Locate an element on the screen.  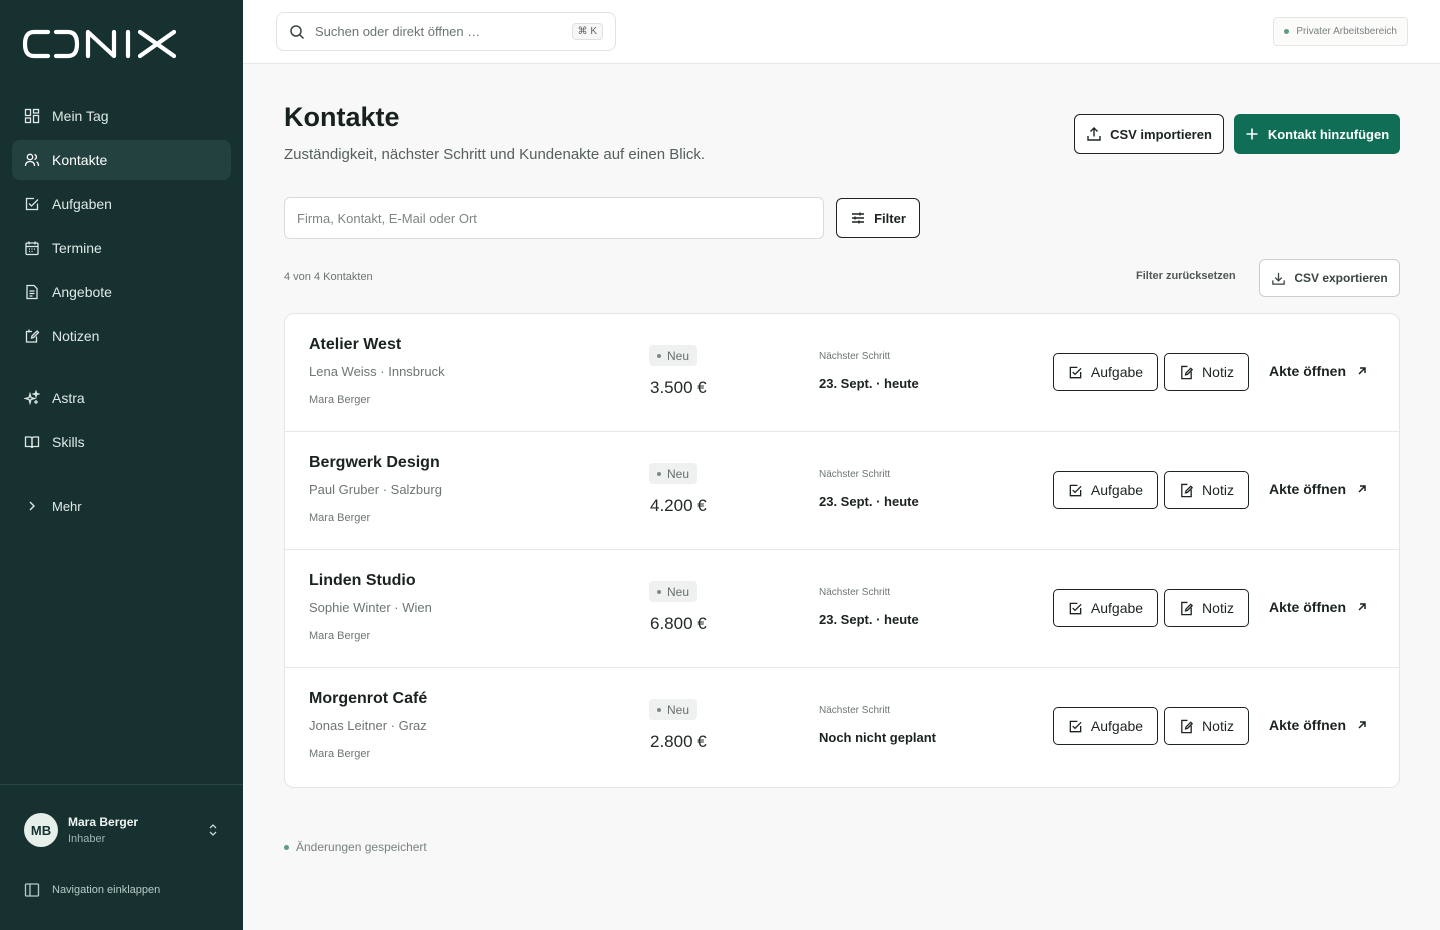
sidebar-item-notizen: Notizen is located at coordinates (121, 336).